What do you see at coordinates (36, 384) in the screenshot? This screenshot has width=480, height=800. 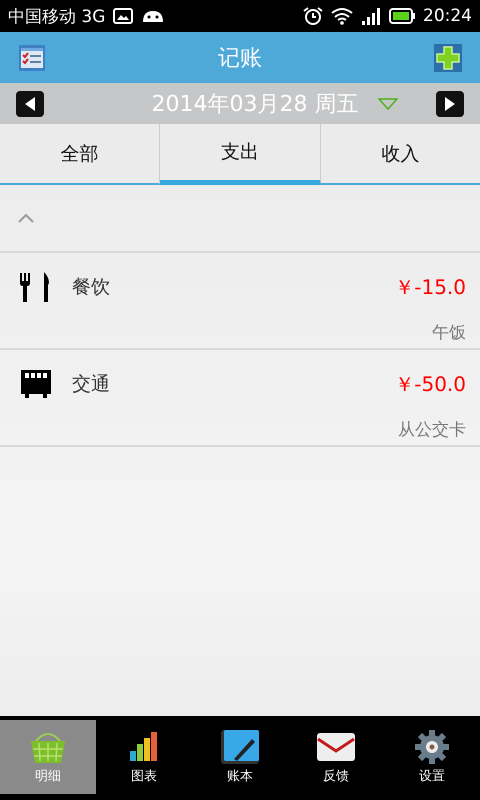 I see `bus-icon` at bounding box center [36, 384].